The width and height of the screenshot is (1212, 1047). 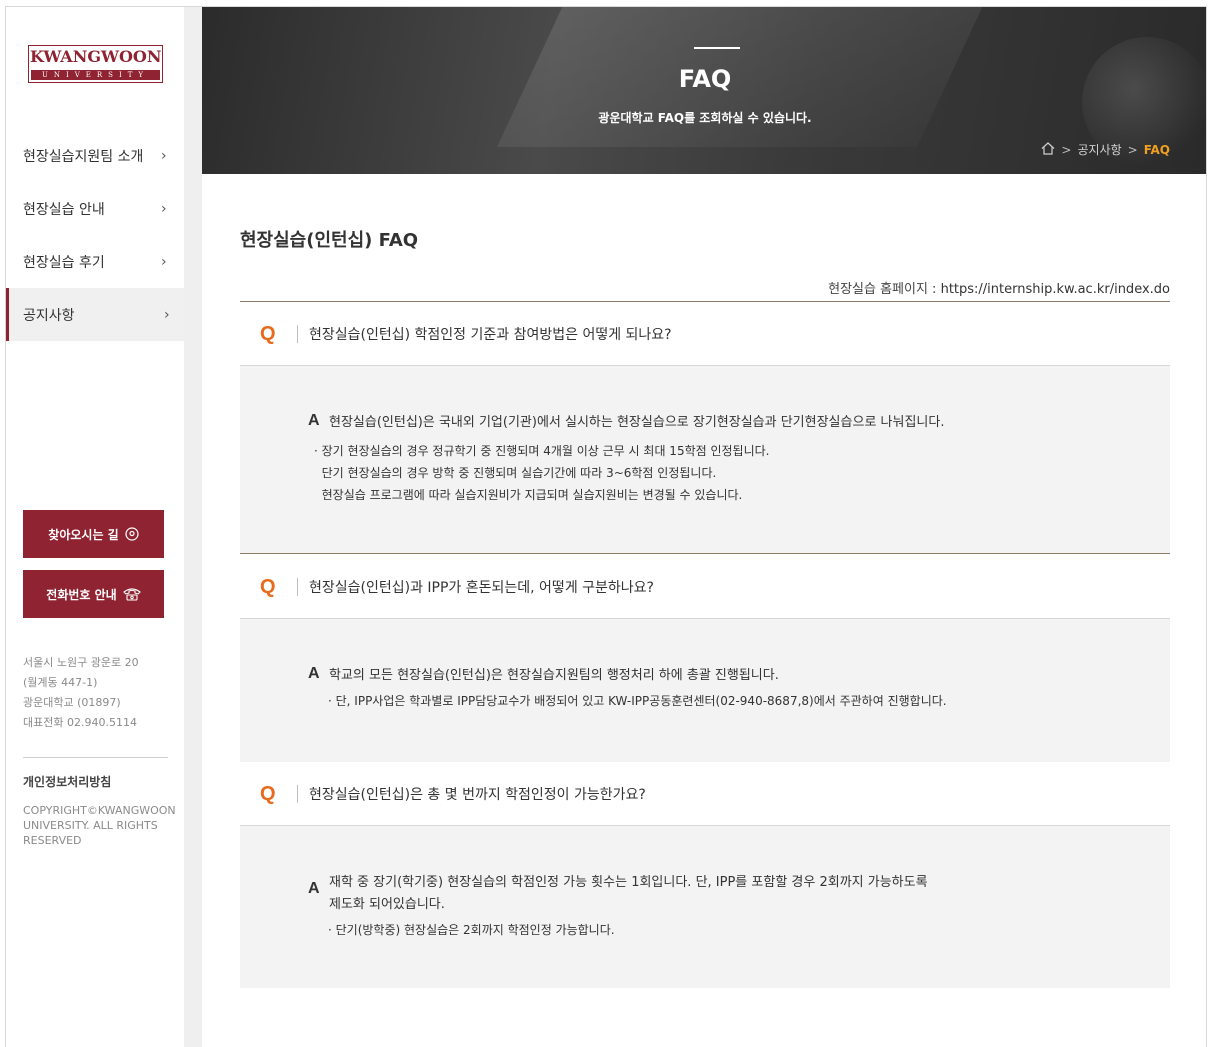 What do you see at coordinates (132, 534) in the screenshot?
I see `location-pin-icon` at bounding box center [132, 534].